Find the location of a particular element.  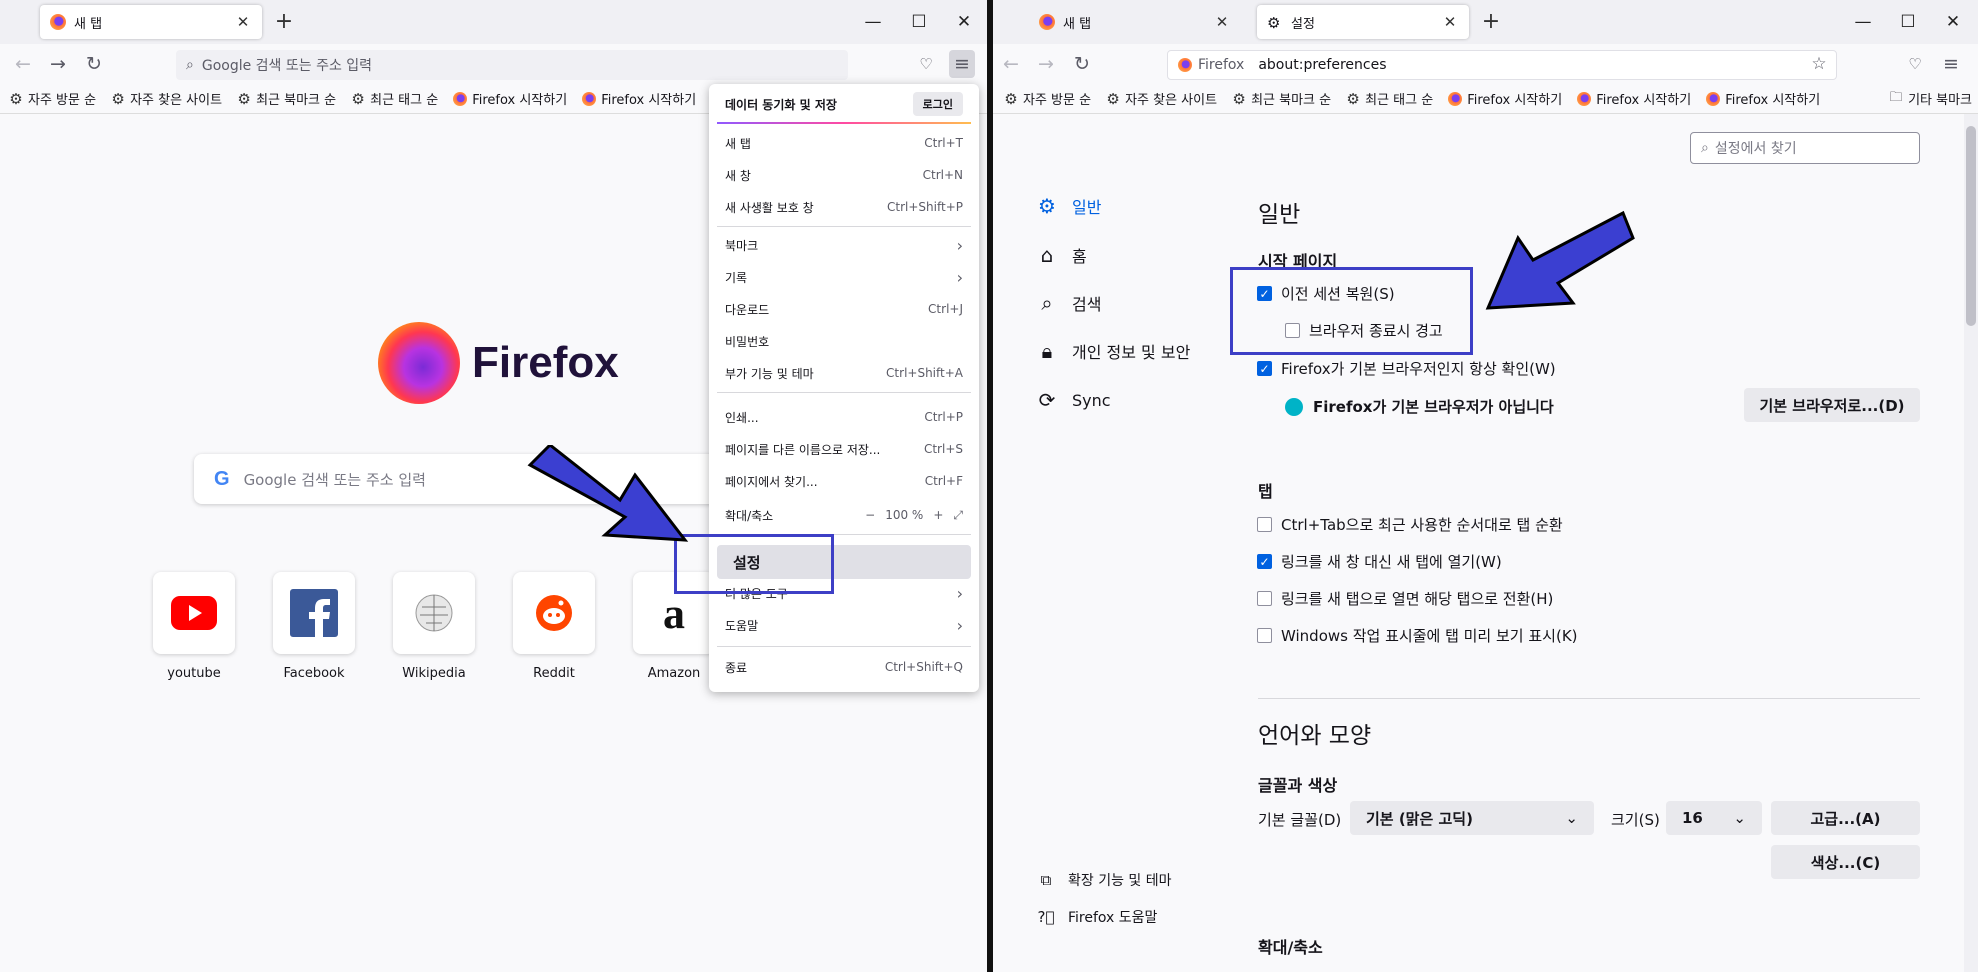

font-size-select: 16 ⌄ is located at coordinates (1714, 818).